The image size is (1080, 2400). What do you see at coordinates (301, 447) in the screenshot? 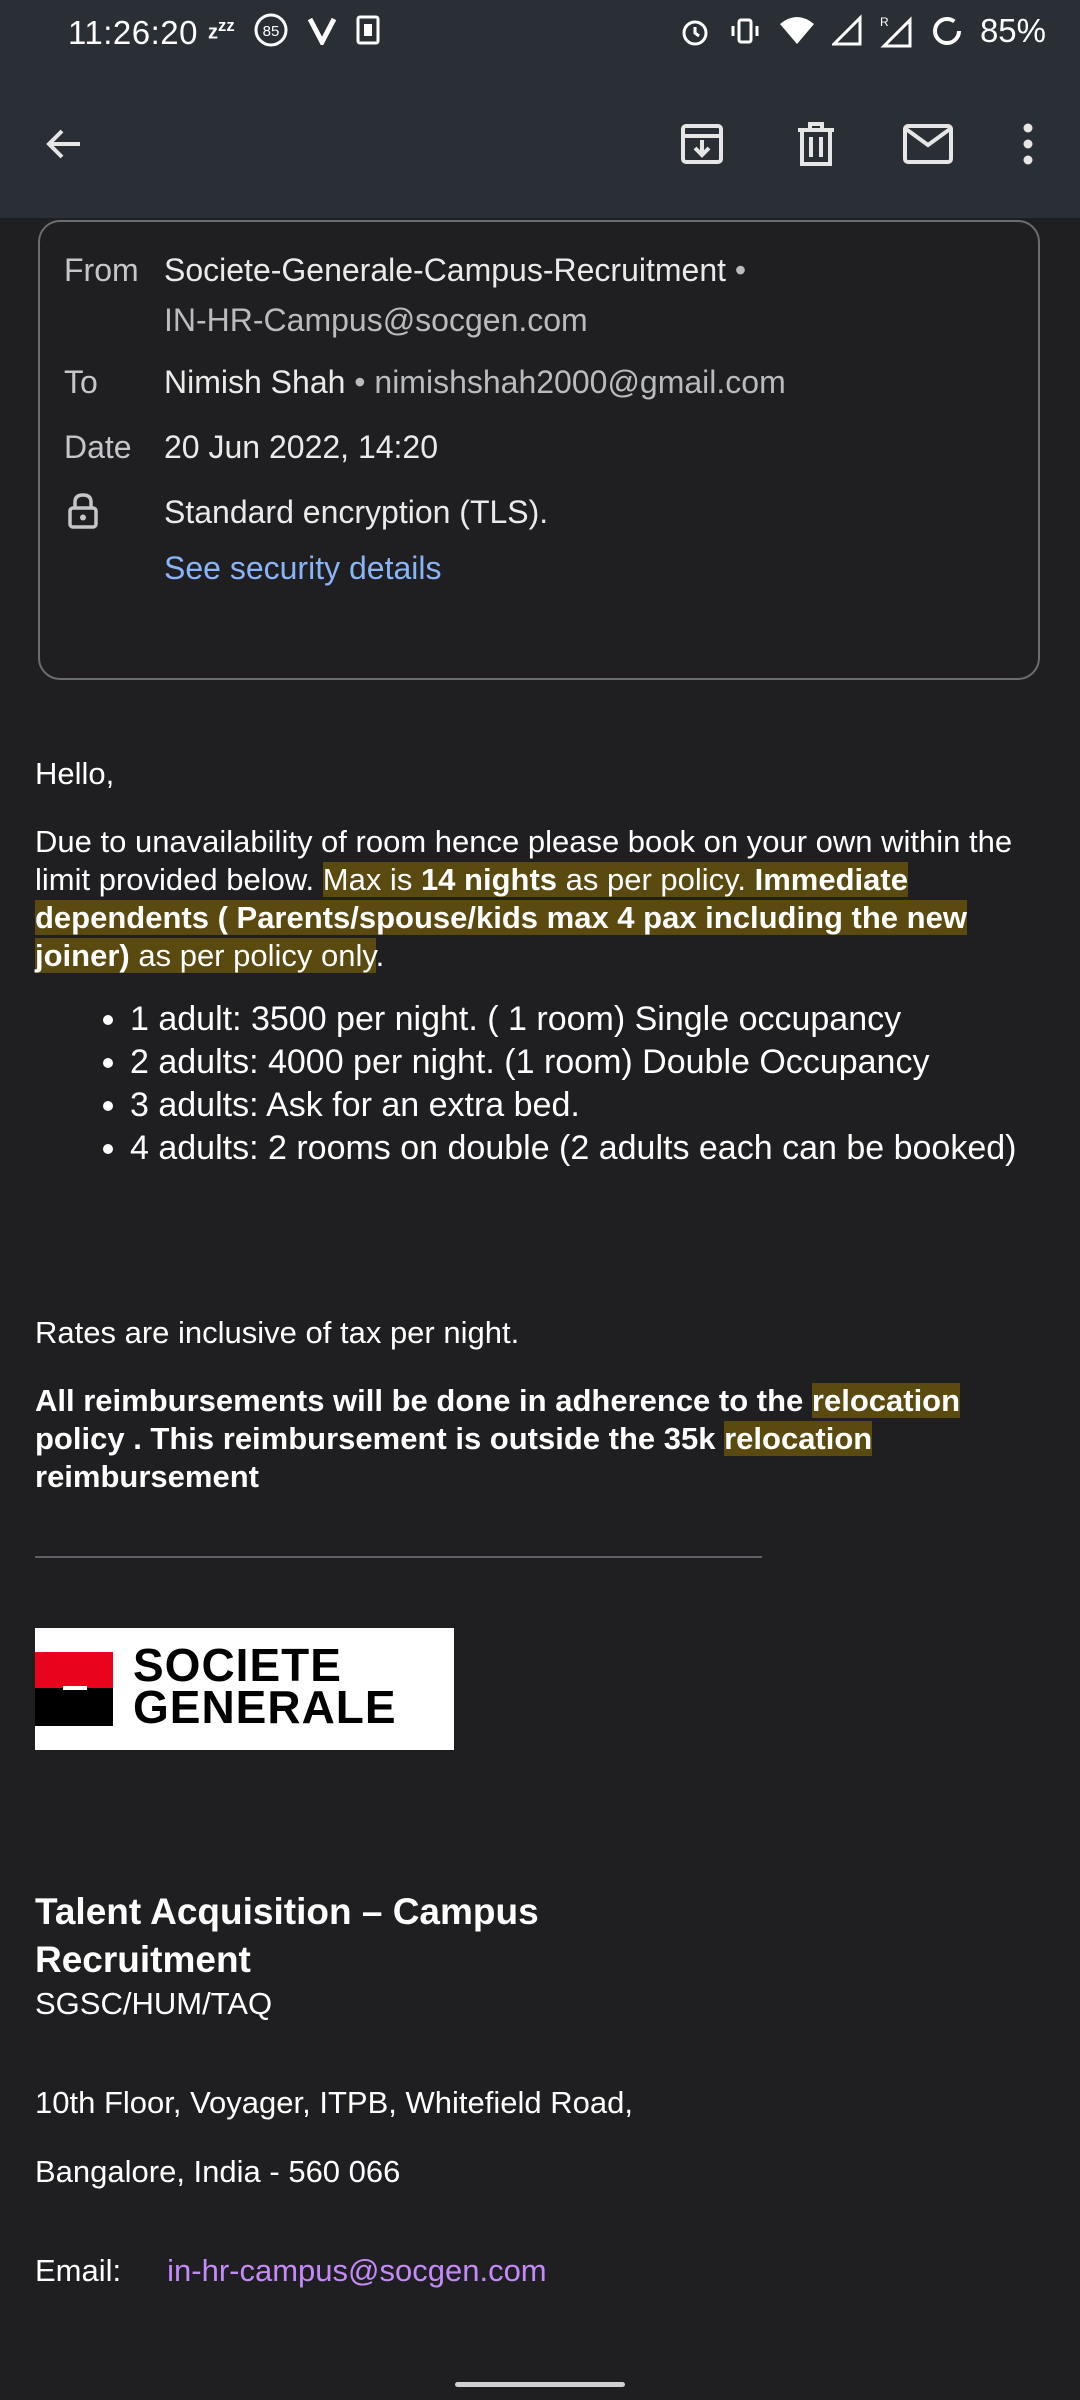
I see `date-value: 20 Jun 2022, 14:20` at bounding box center [301, 447].